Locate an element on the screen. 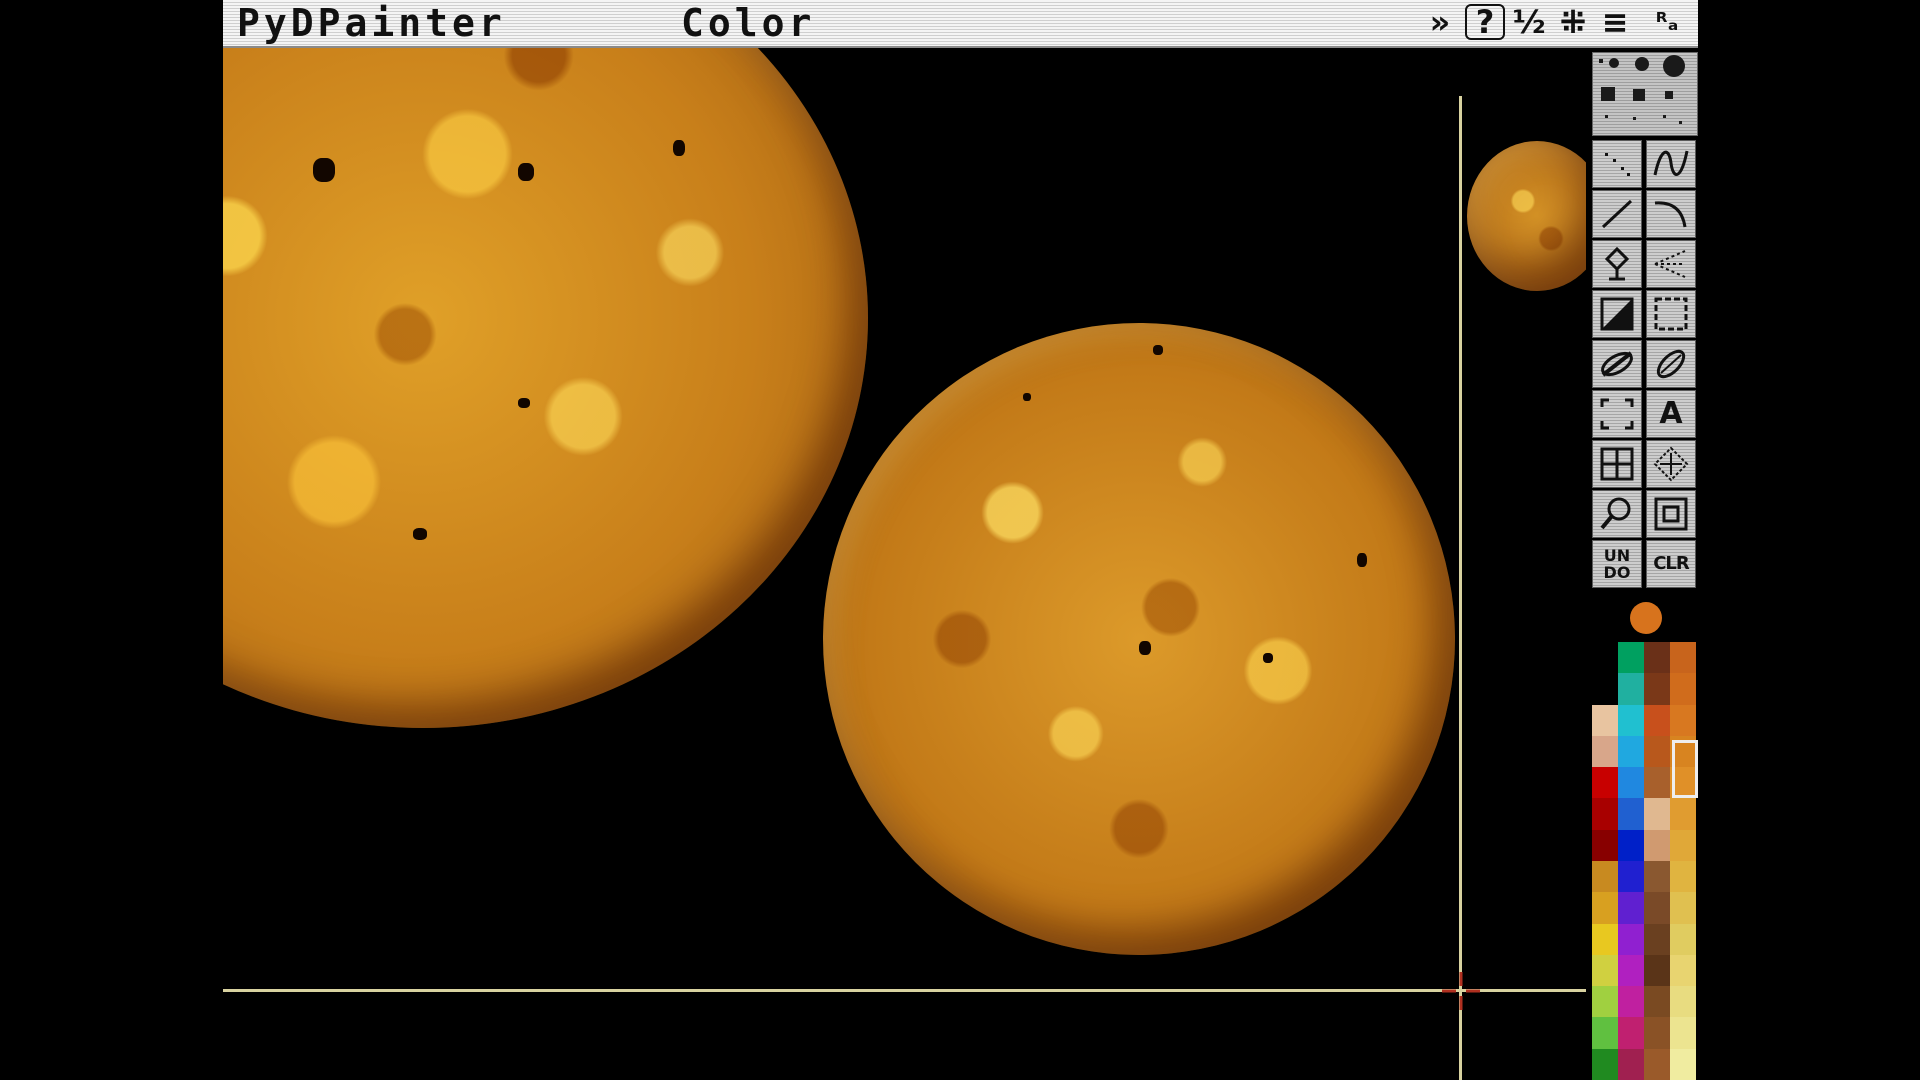  text-tool: A is located at coordinates (1671, 414).